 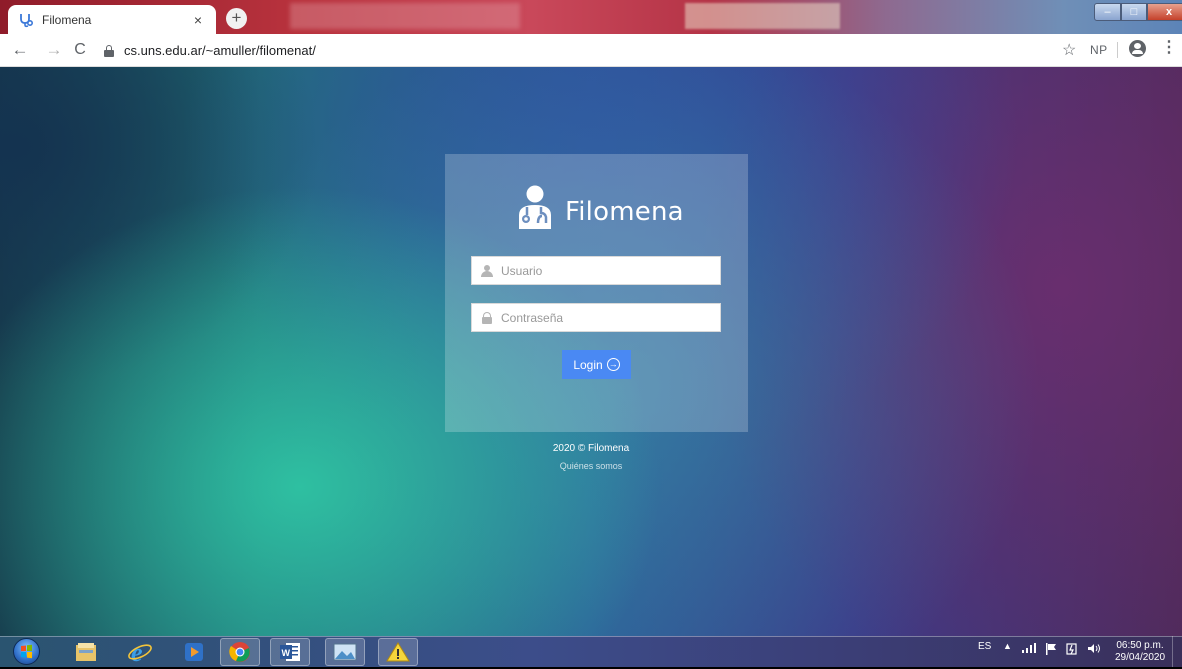 I want to click on window-controls: – □ x, so click(x=1138, y=12).